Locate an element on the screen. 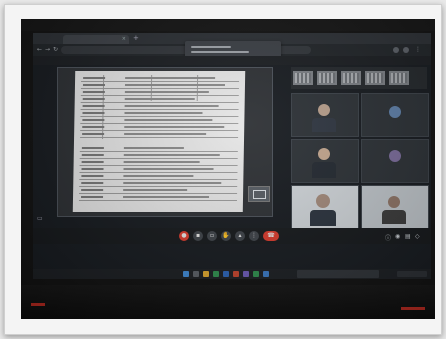  chat-icon: ▤ is located at coordinates (408, 236).